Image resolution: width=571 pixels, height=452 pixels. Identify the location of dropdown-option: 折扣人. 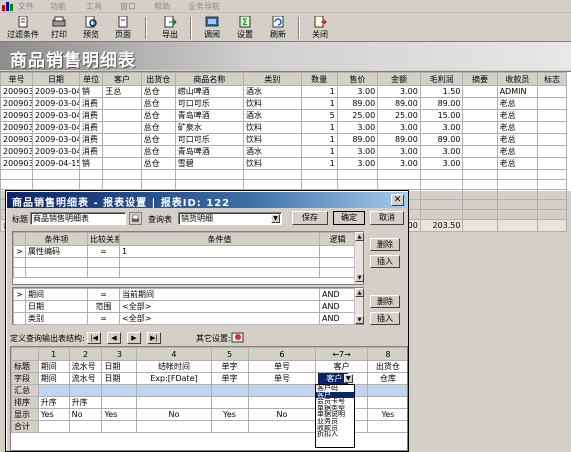
(335, 434).